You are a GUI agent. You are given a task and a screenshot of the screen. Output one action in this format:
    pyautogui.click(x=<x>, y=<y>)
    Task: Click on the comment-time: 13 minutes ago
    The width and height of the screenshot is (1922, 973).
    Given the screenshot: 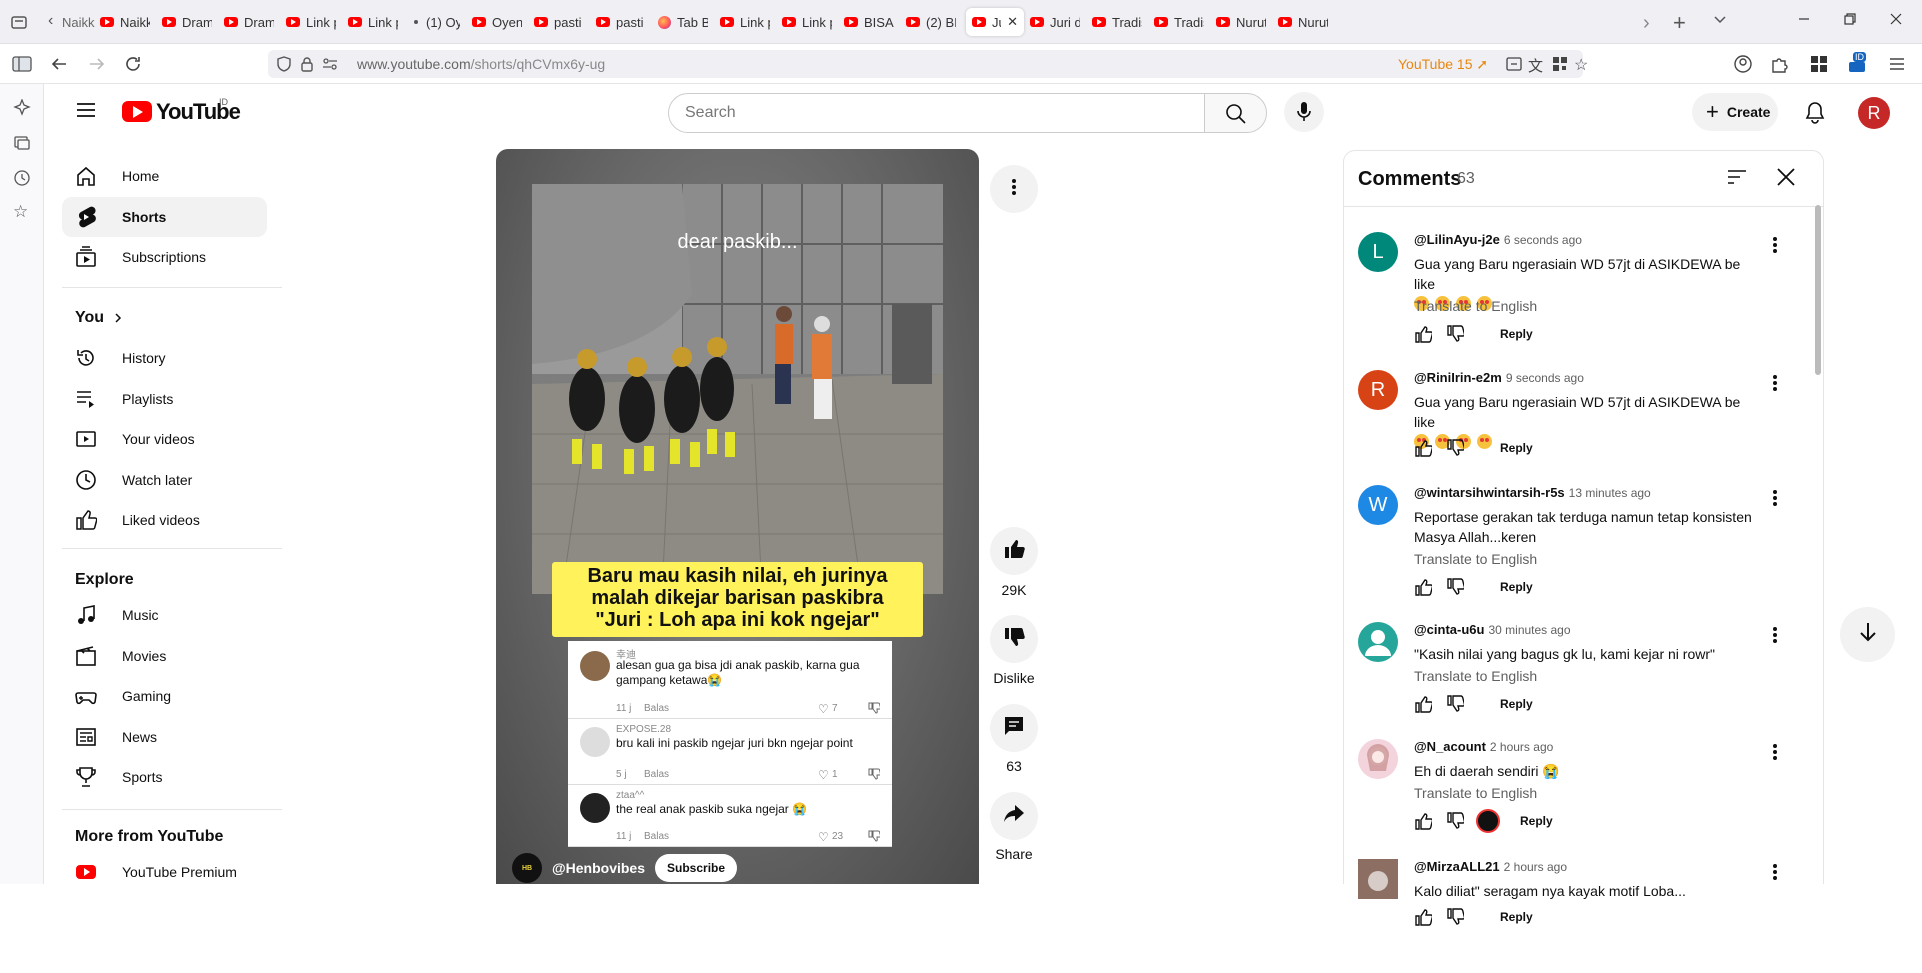 What is the action you would take?
    pyautogui.click(x=1610, y=493)
    